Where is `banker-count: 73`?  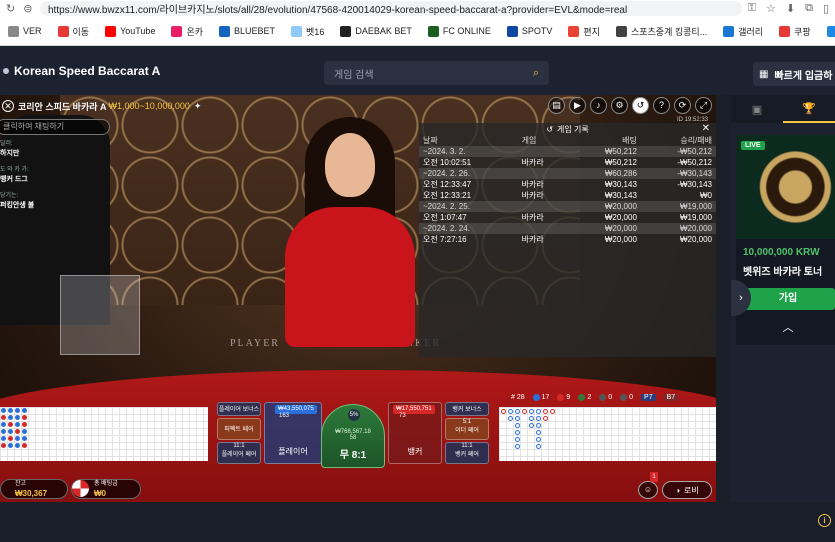
banker-count: 73 is located at coordinates (402, 416).